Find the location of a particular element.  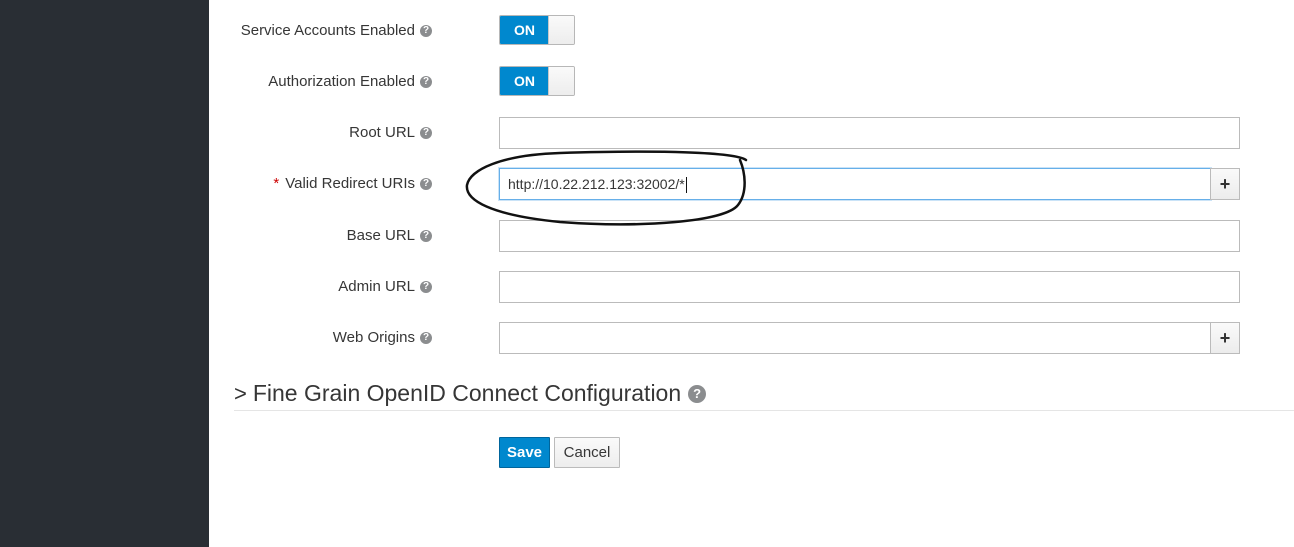

service-accounts-label-wrap: Service Accounts Enabled ? is located at coordinates (336, 31).